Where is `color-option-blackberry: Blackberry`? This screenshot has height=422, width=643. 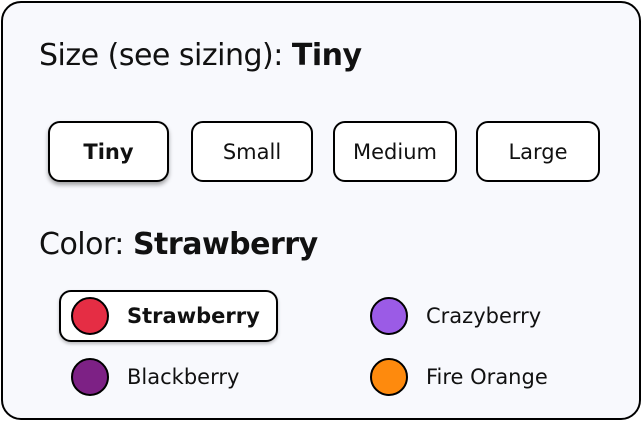 color-option-blackberry: Blackberry is located at coordinates (168, 377).